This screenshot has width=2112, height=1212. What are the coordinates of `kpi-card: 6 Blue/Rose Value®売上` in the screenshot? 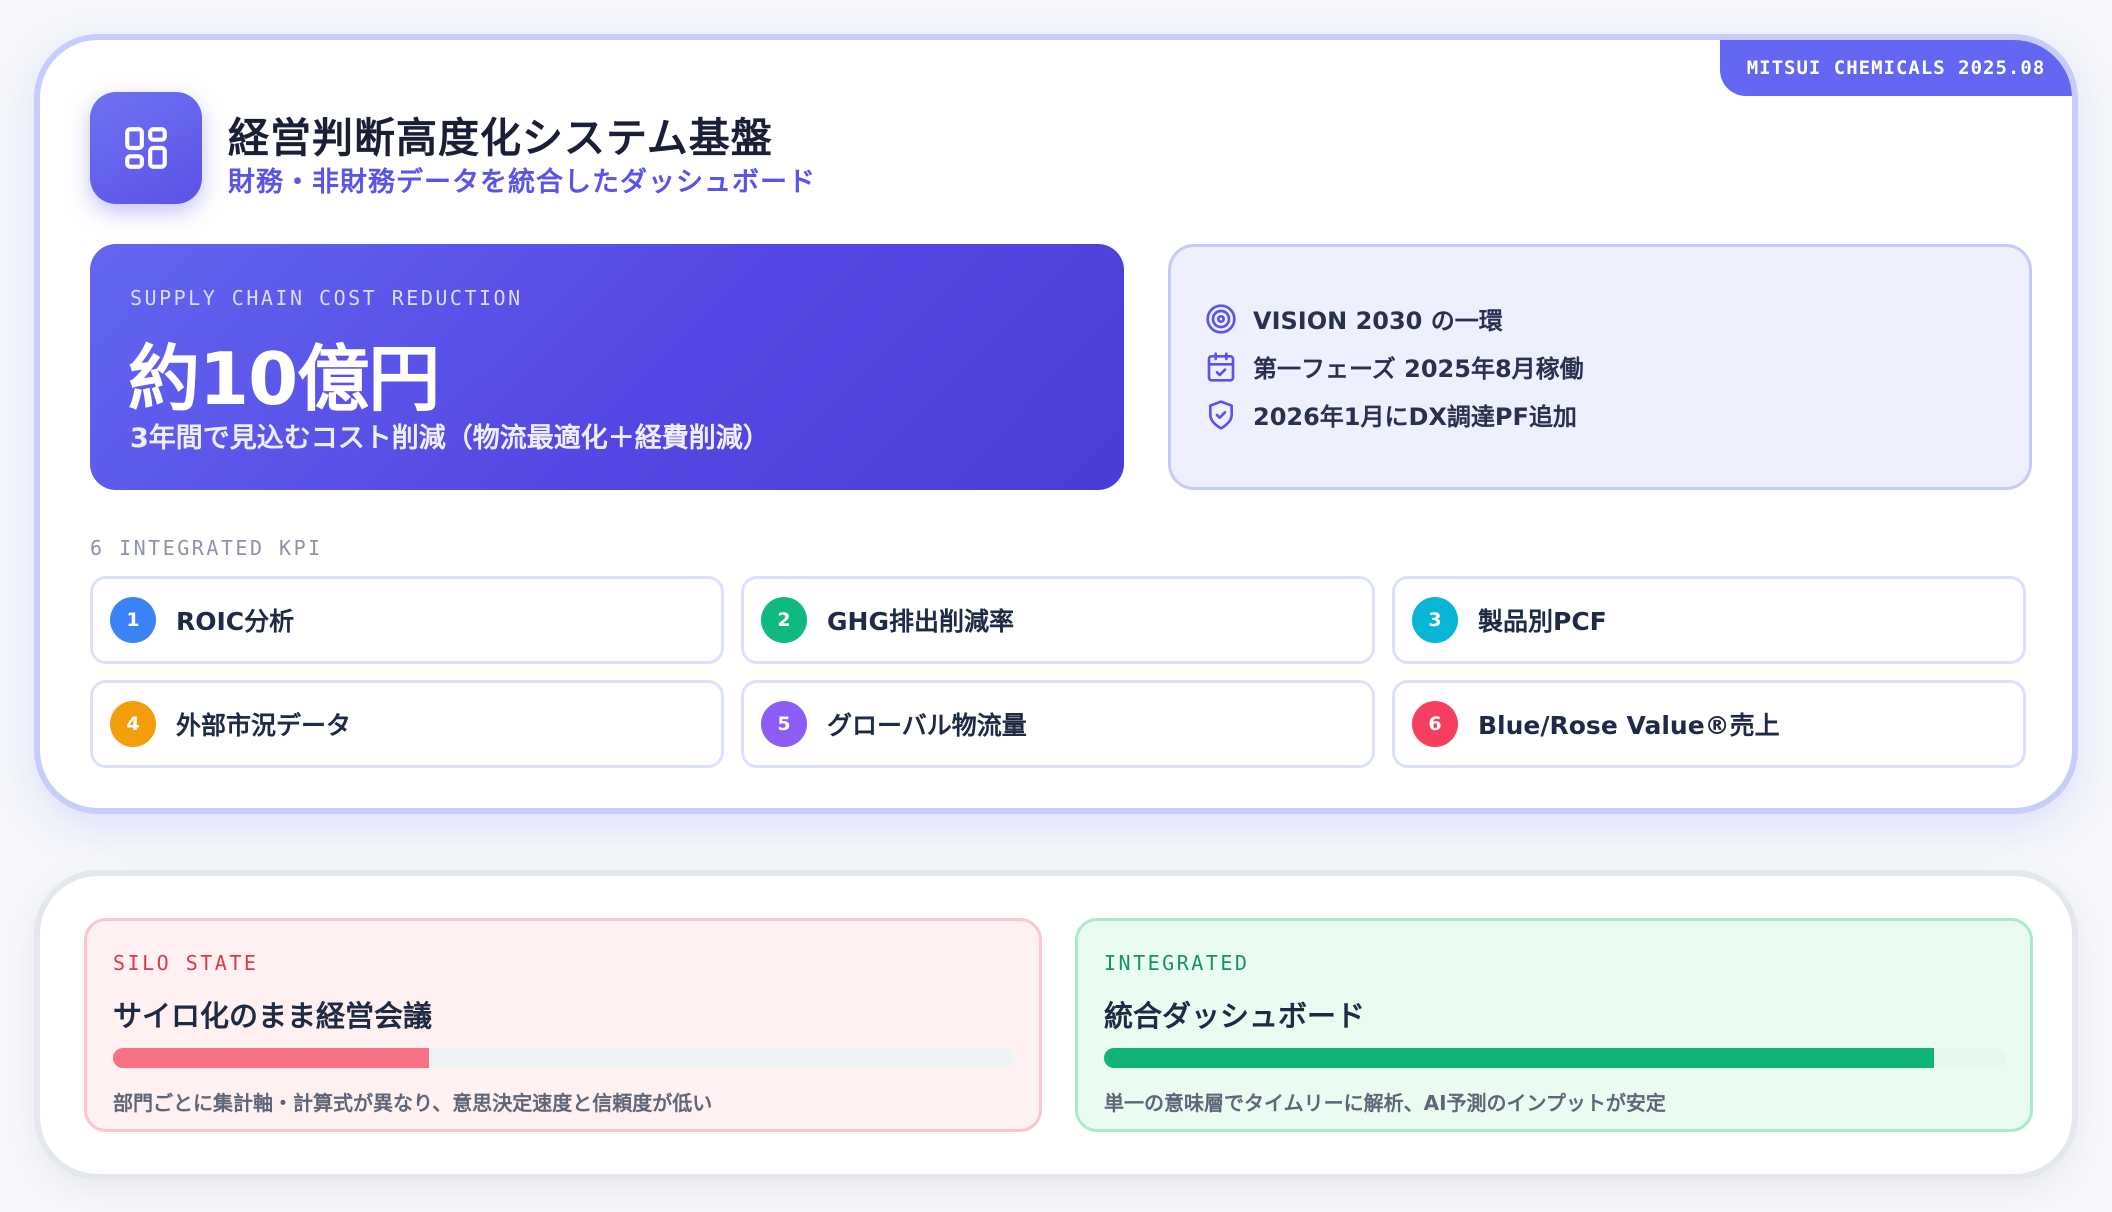 It's located at (1709, 724).